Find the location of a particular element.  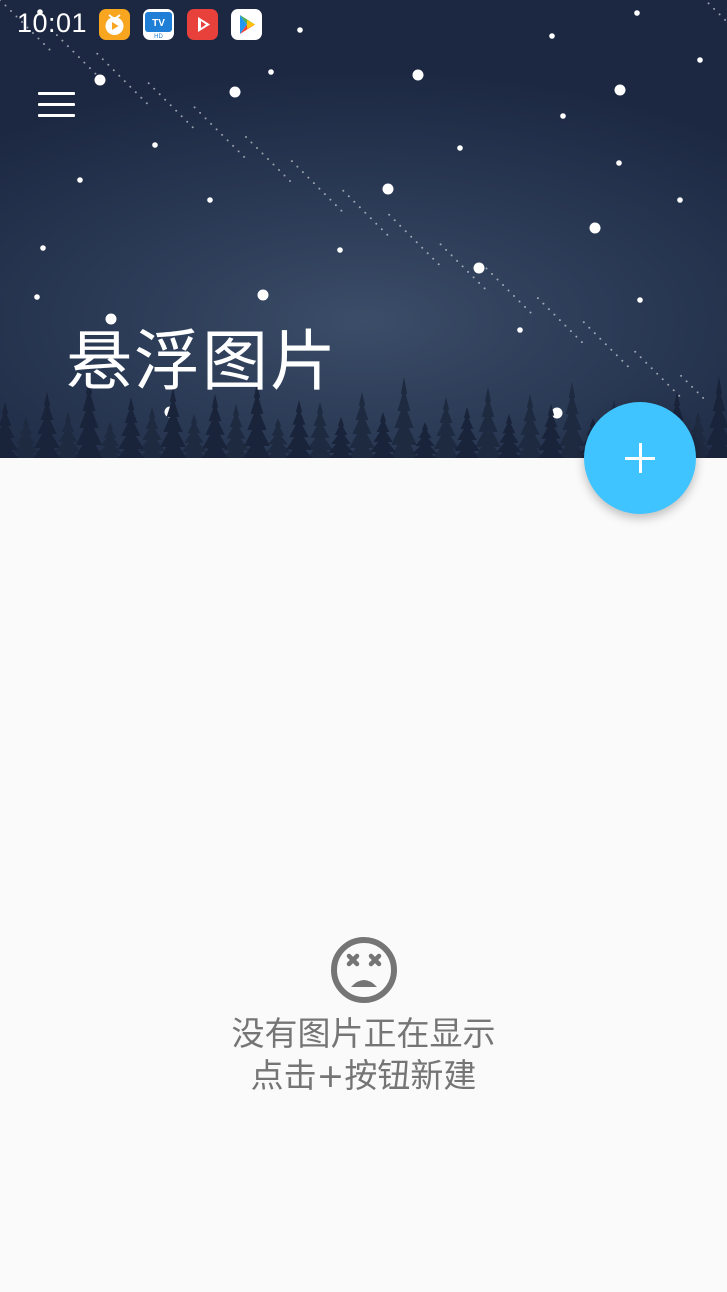

status-bar: 10:01 TV HD is located at coordinates (363, 25).